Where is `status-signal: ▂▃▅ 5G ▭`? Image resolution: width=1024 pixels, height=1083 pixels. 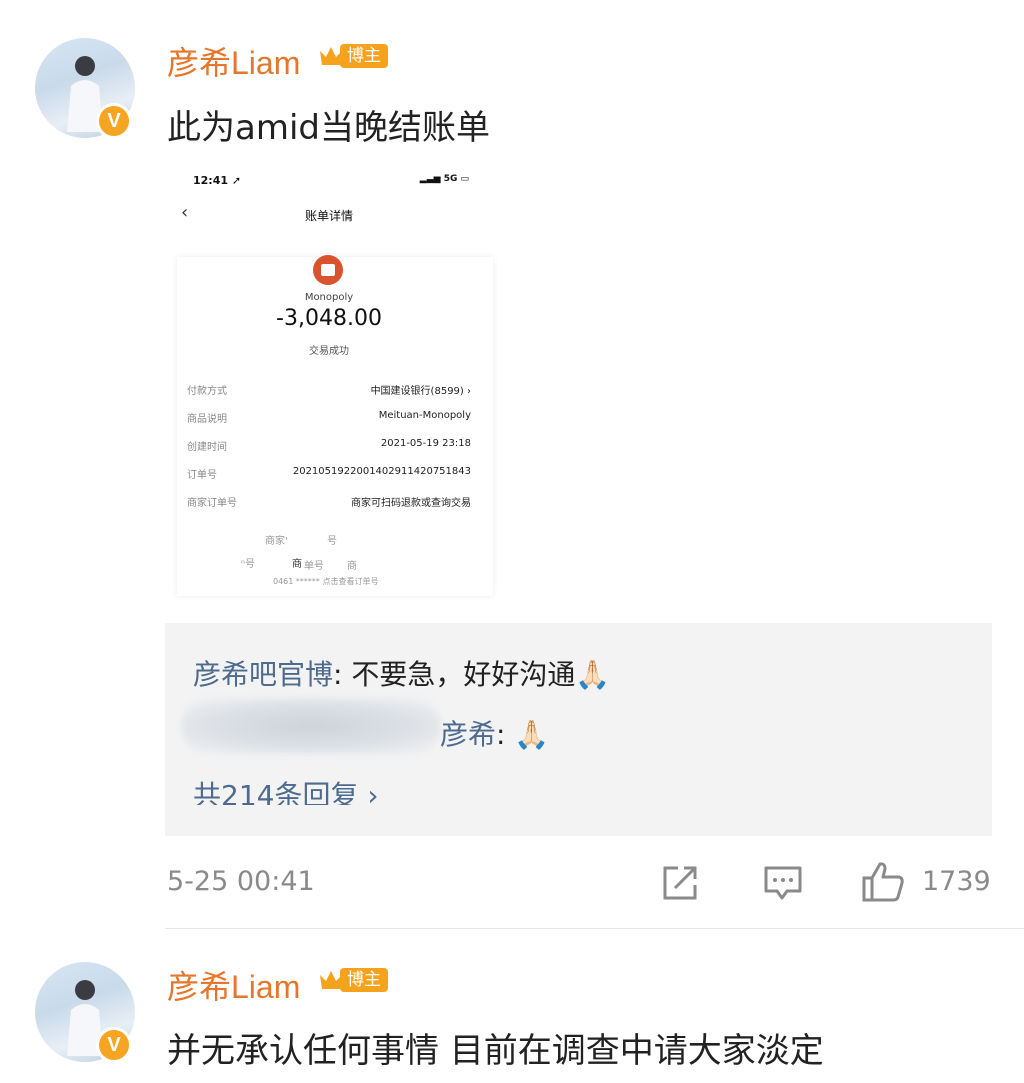
status-signal: ▂▃▅ 5G ▭ is located at coordinates (444, 179).